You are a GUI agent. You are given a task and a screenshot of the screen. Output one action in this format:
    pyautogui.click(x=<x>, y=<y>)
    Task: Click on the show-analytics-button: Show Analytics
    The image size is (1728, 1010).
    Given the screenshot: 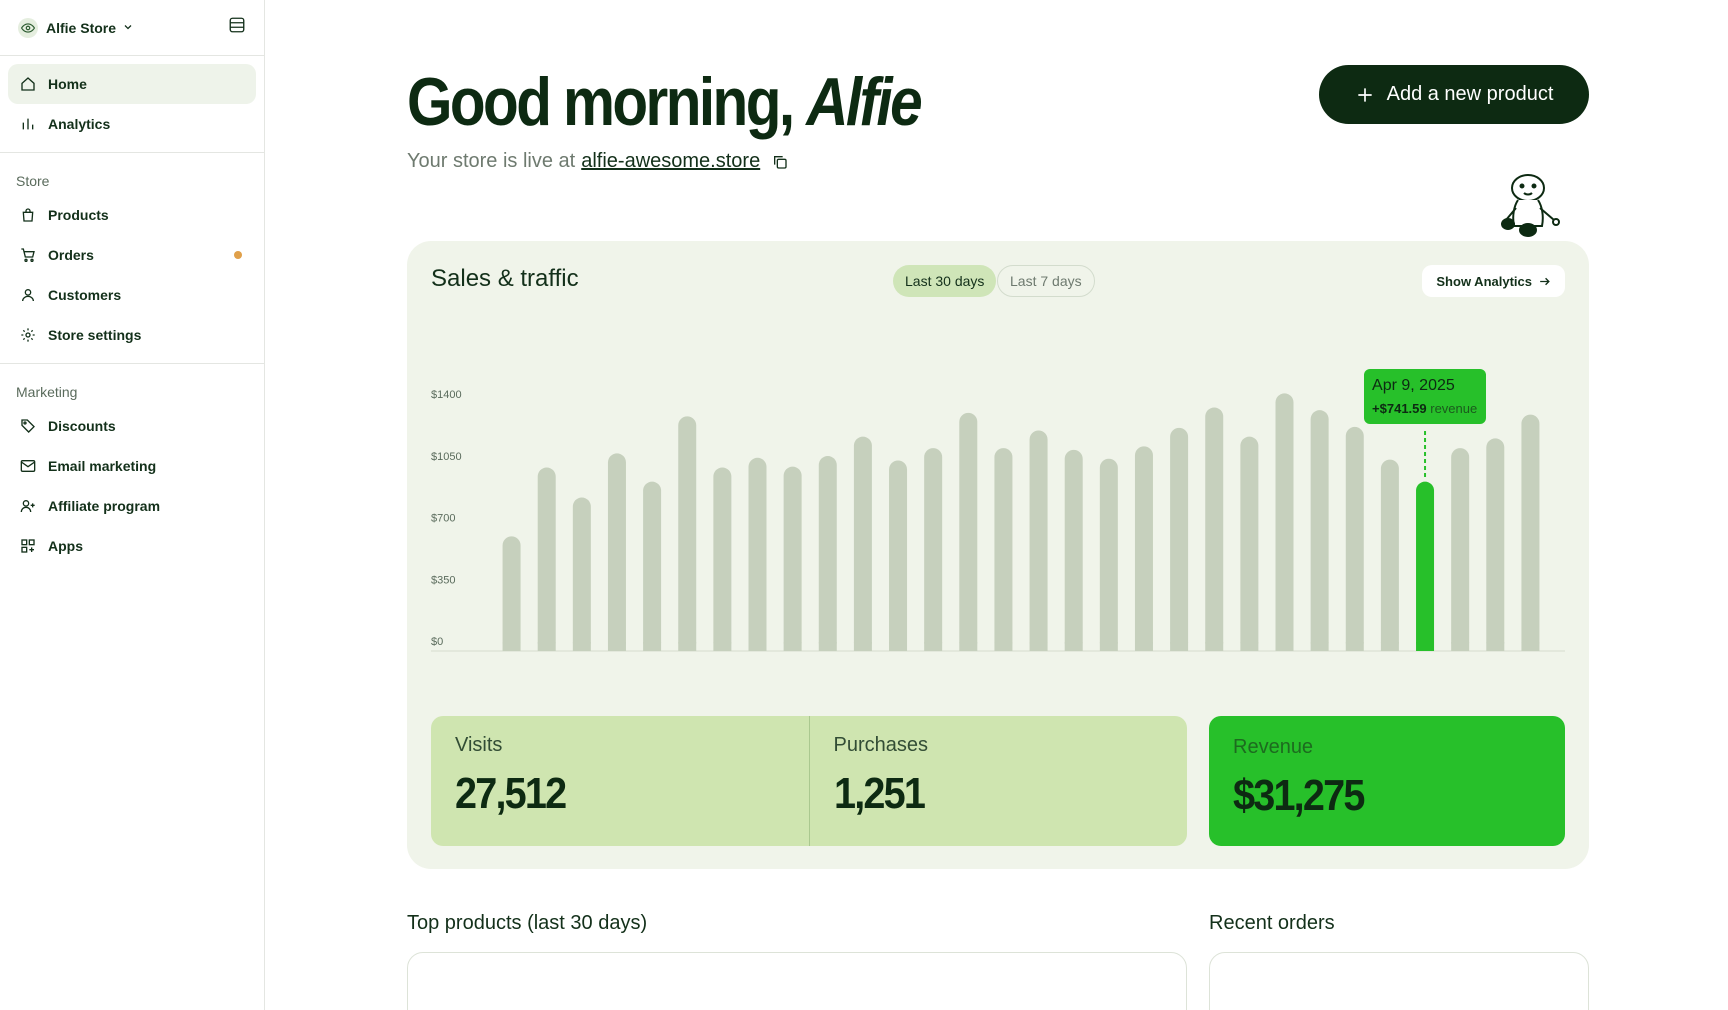 What is the action you would take?
    pyautogui.click(x=1493, y=281)
    